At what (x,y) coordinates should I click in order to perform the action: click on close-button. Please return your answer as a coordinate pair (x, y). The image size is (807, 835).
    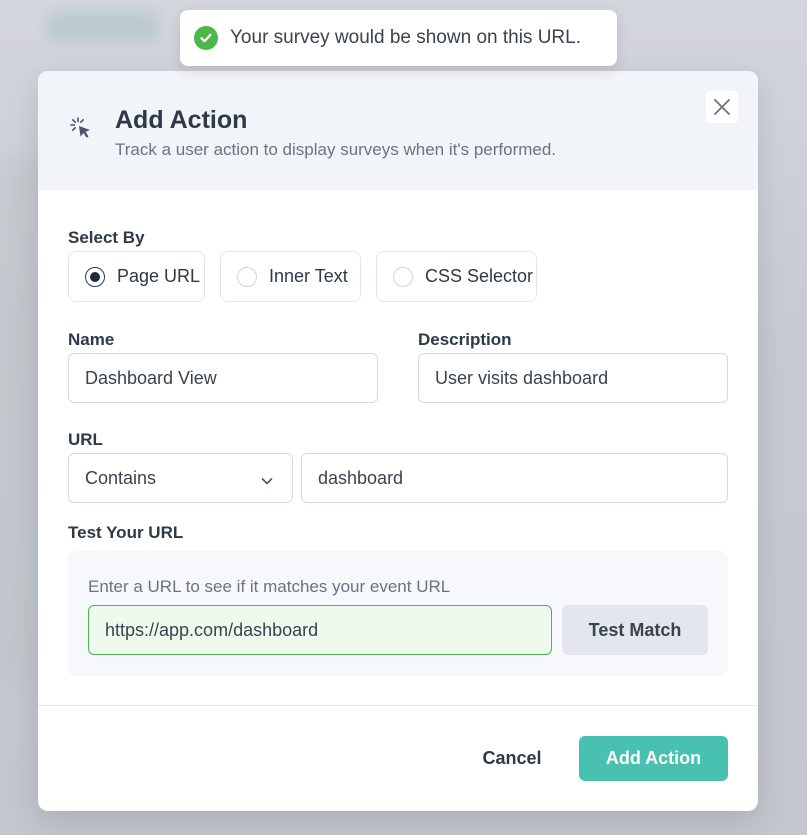
    Looking at the image, I should click on (722, 107).